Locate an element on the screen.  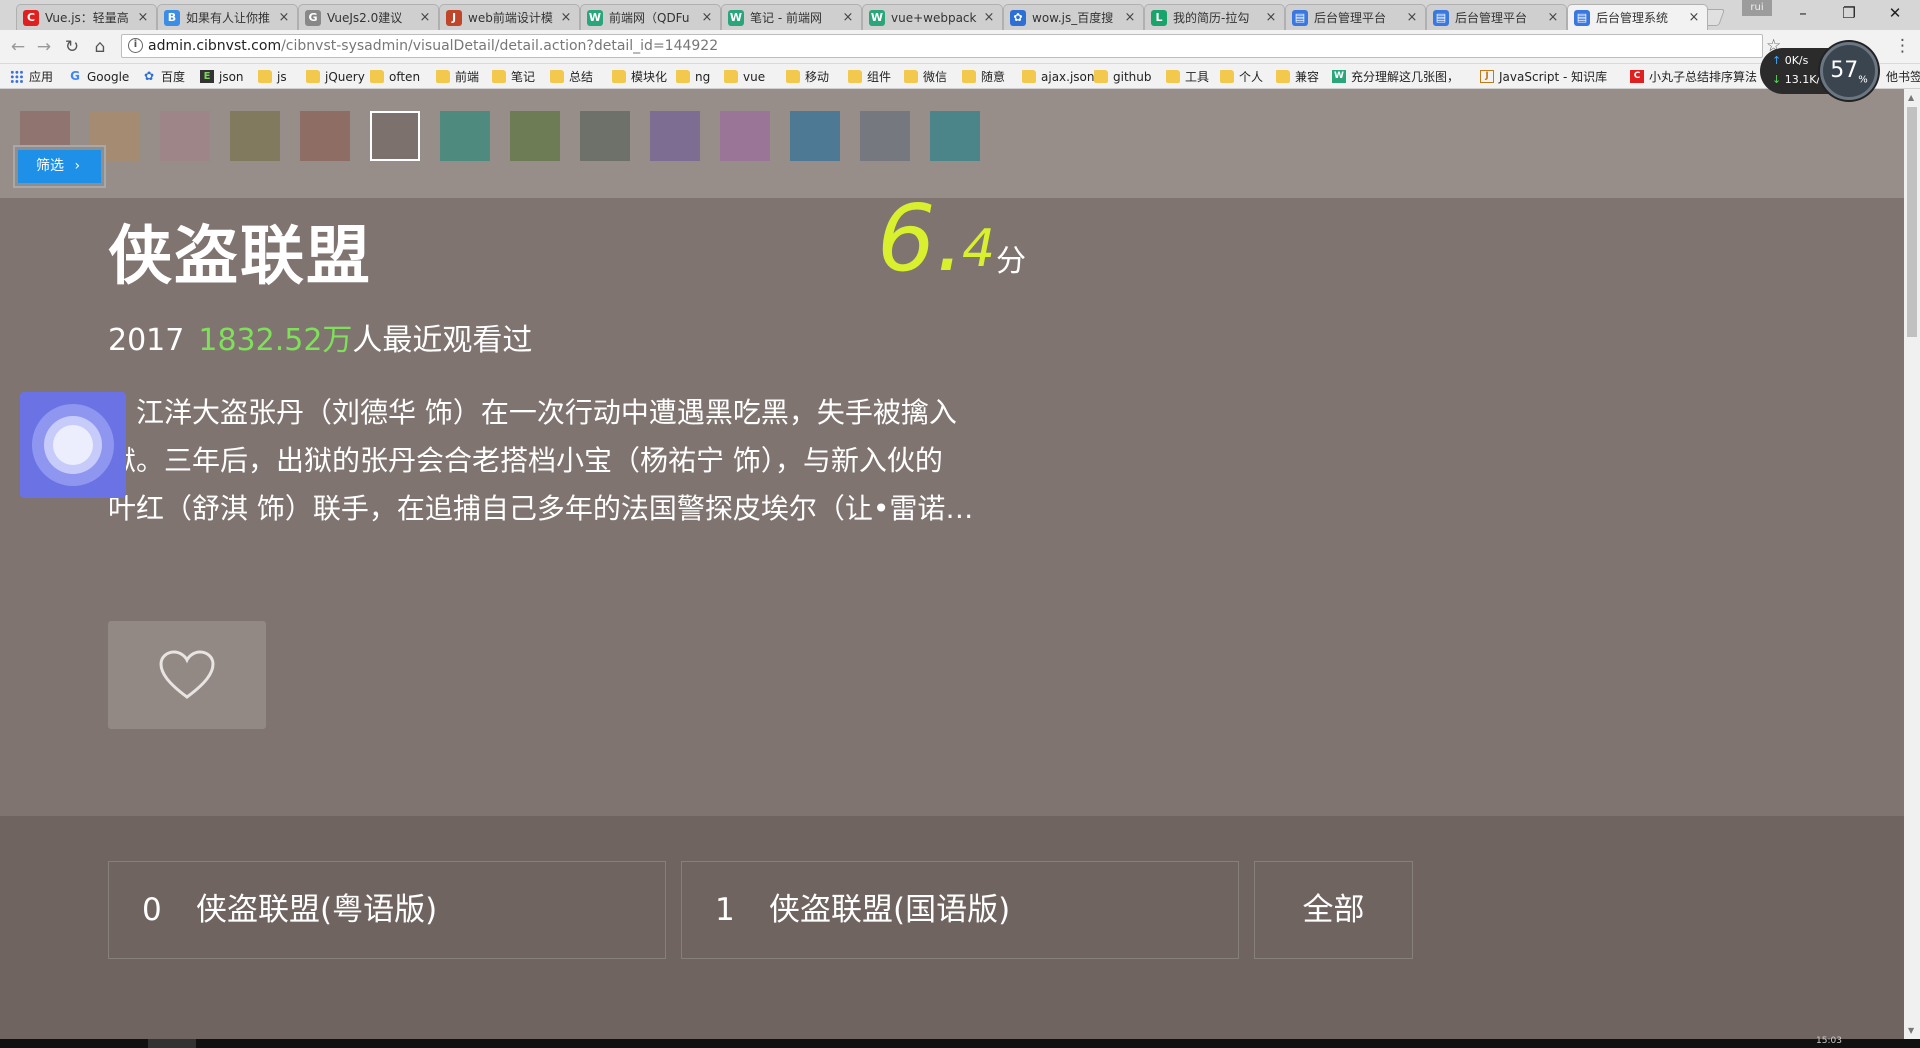
info-icon: i is located at coordinates (135, 45).